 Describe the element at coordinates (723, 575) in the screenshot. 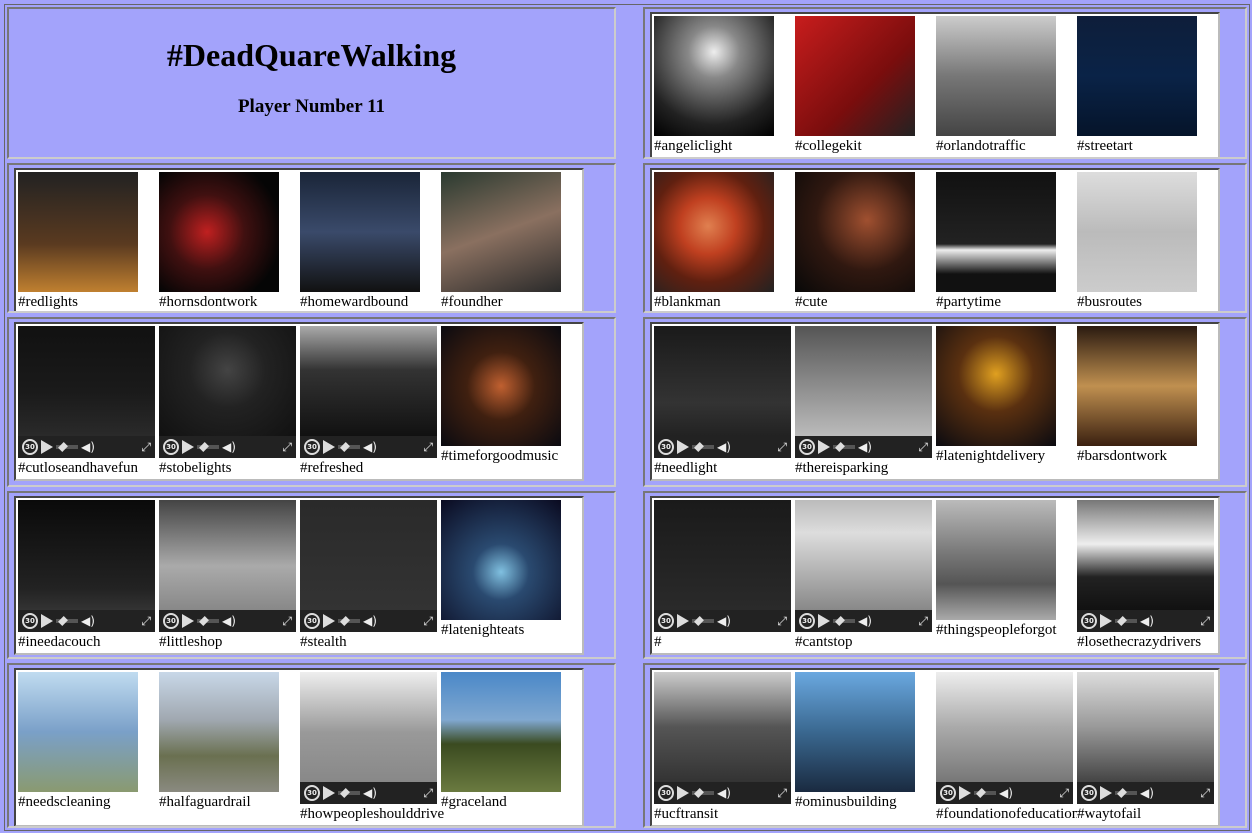

I see `video-item: 30 ◀) ⤢ #` at that location.